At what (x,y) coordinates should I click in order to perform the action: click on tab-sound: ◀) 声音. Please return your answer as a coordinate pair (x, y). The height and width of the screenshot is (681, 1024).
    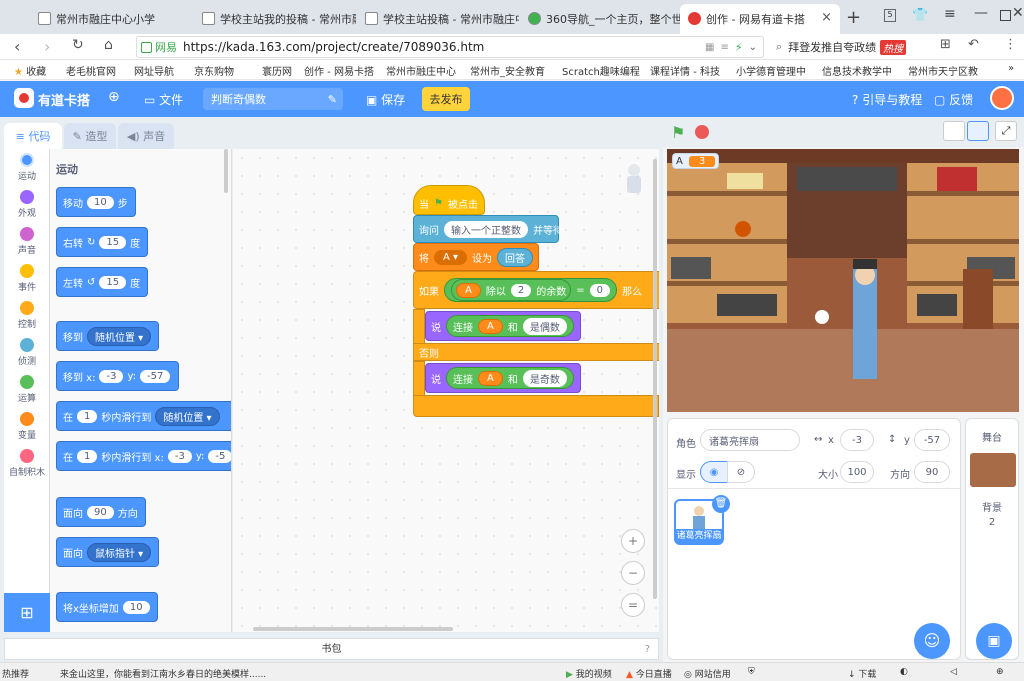
    Looking at the image, I should click on (146, 136).